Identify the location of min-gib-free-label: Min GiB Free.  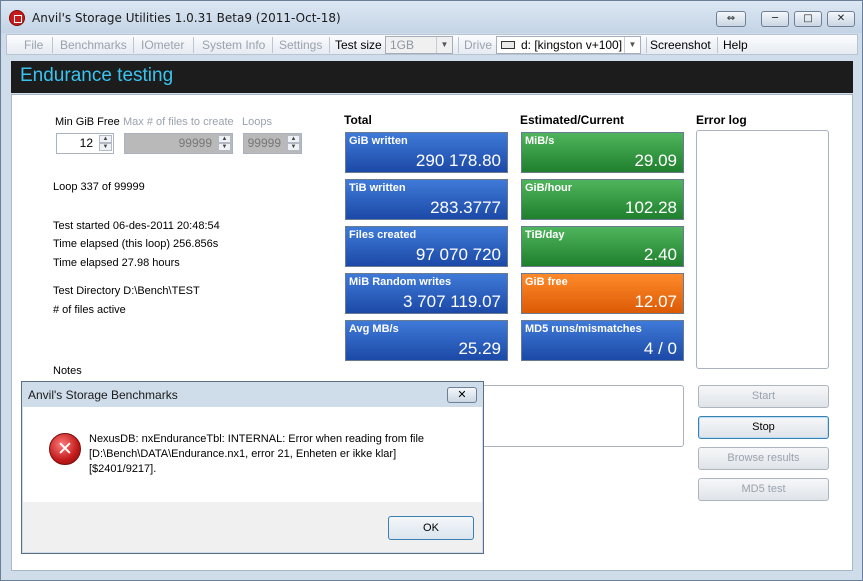
(87, 122).